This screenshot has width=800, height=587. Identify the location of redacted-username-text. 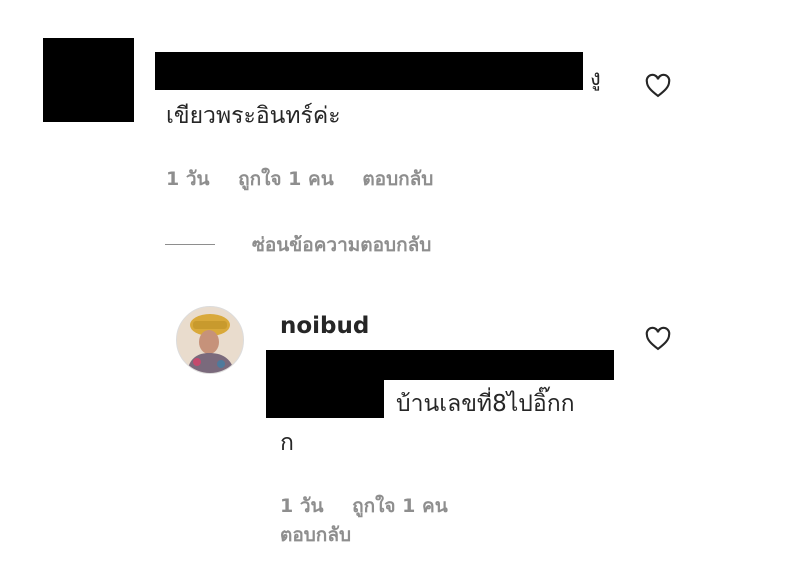
(369, 71).